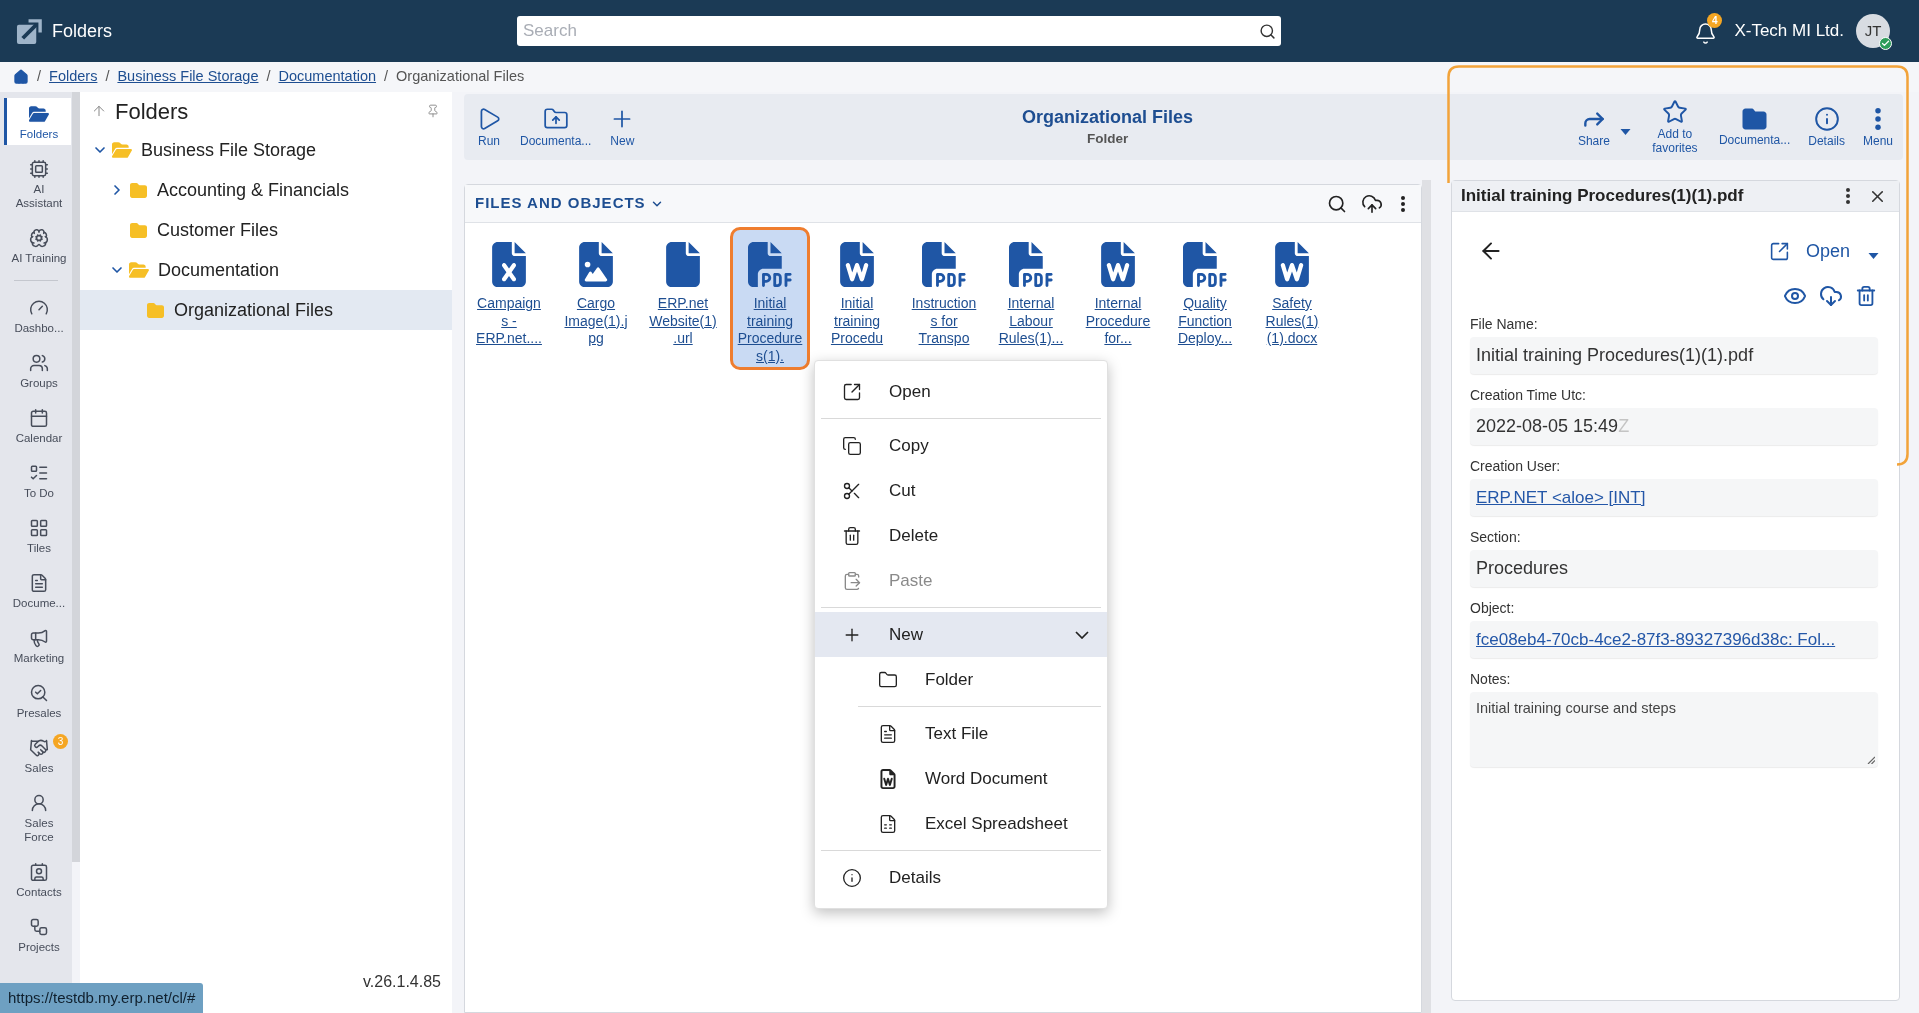 The width and height of the screenshot is (1919, 1013). What do you see at coordinates (188, 77) in the screenshot?
I see `breadcrumb-link: Business File Storage` at bounding box center [188, 77].